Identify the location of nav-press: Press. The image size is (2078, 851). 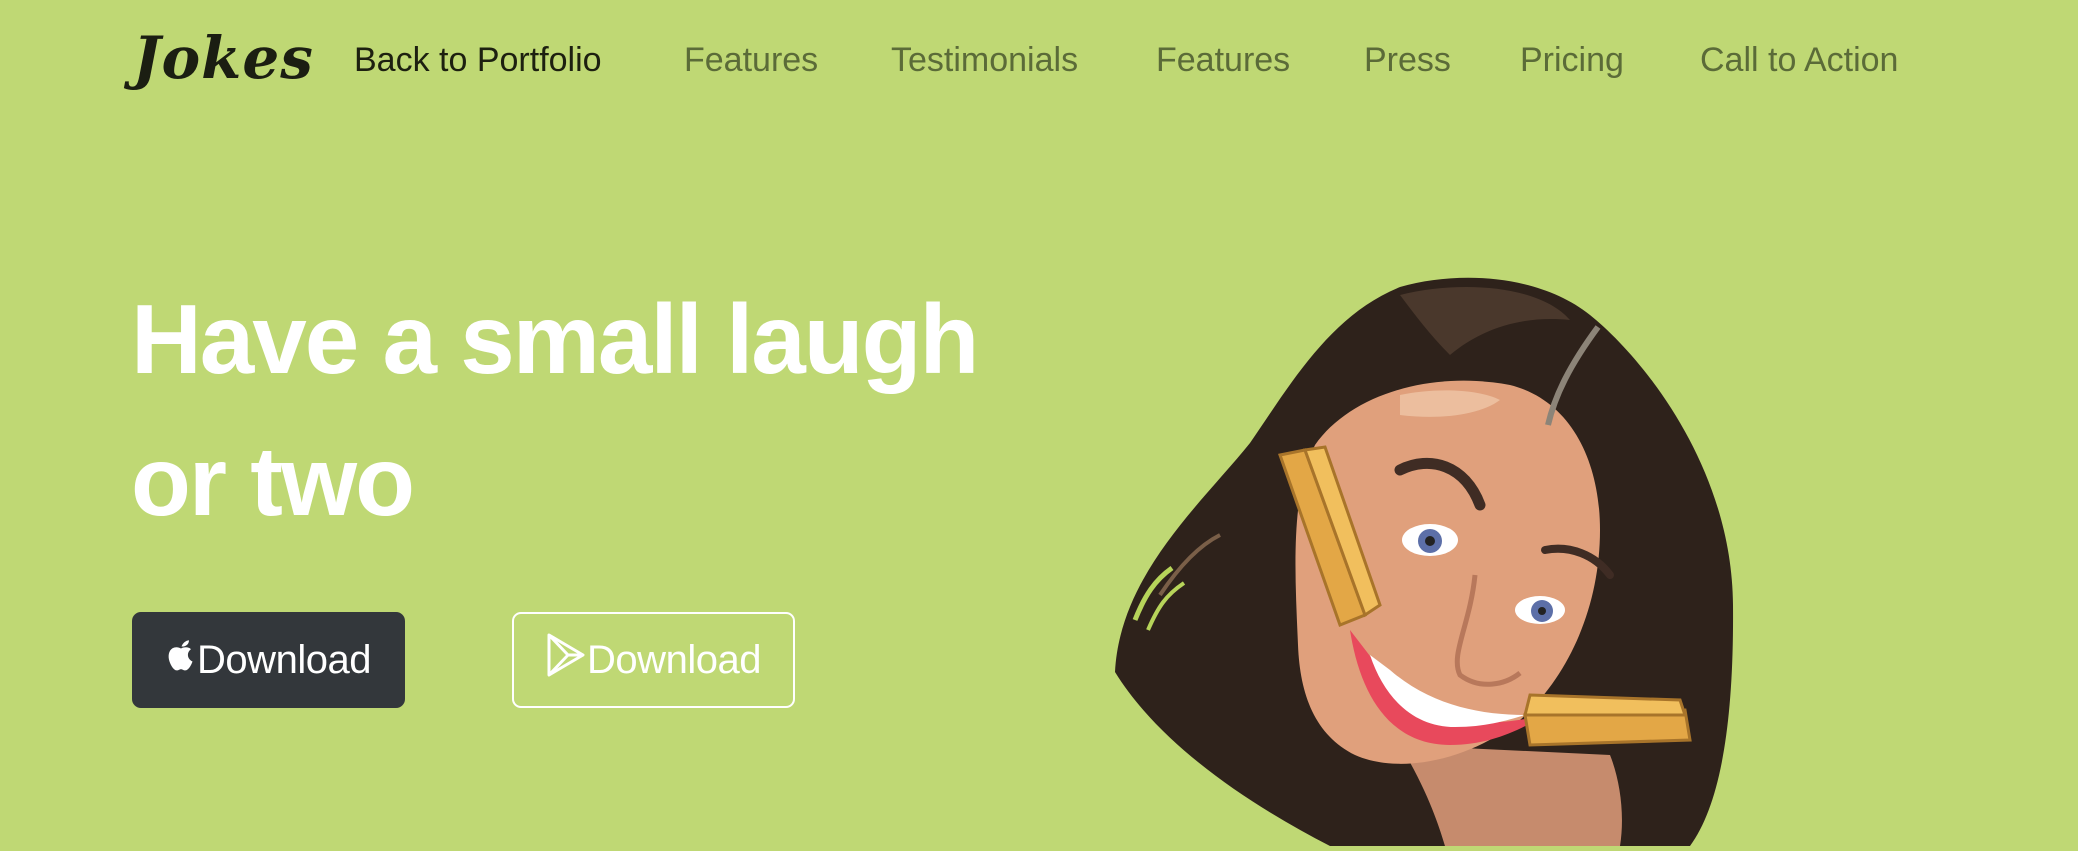
(1407, 60).